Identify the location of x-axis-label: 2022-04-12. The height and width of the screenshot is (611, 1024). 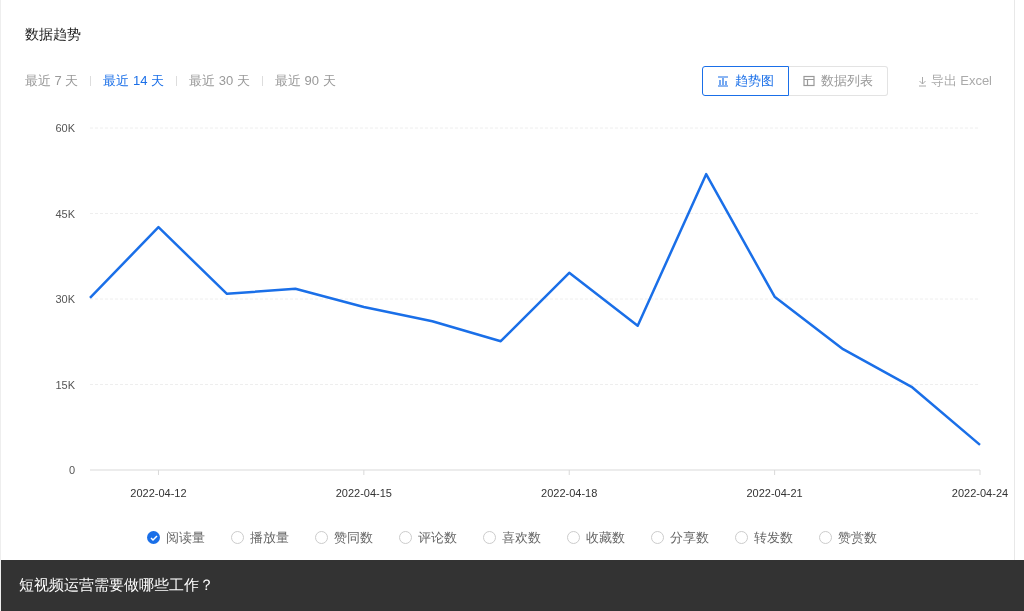
(158, 493).